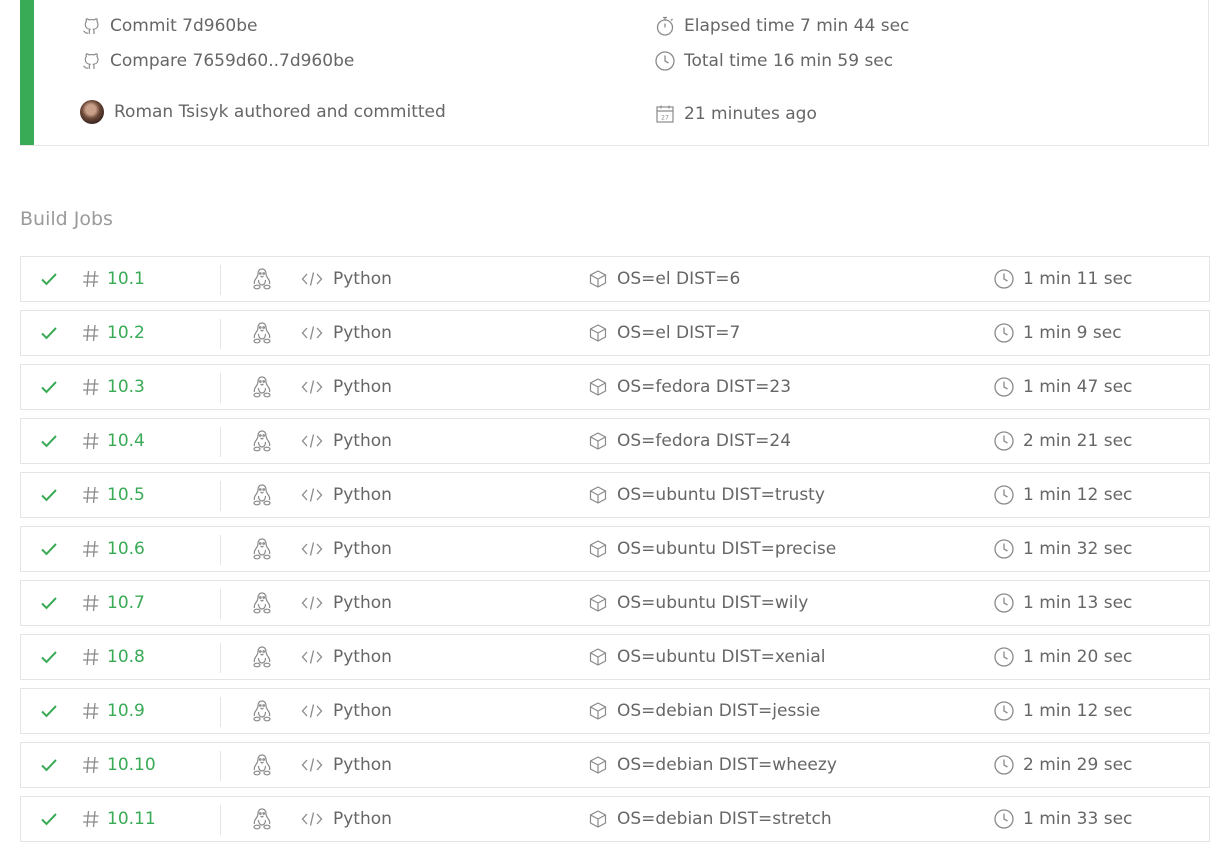 This screenshot has height=847, width=1229. I want to click on job-env-label: OS=fedora DIST=23, so click(704, 387).